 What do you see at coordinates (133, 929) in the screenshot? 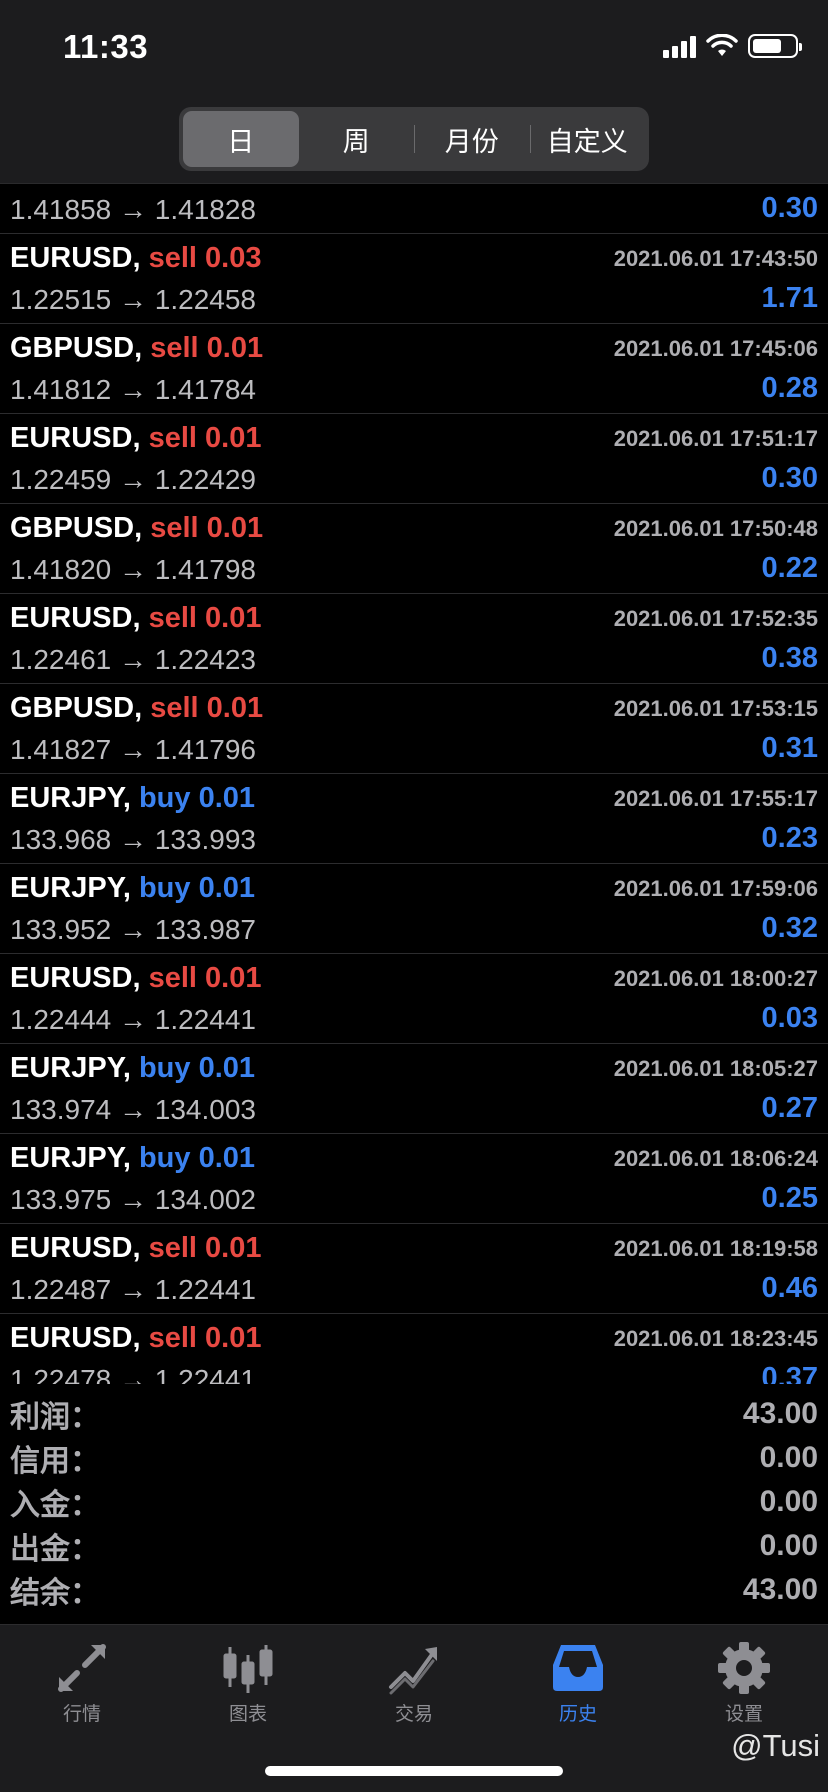
I see `trade-prices: 133.952 → 133.987` at bounding box center [133, 929].